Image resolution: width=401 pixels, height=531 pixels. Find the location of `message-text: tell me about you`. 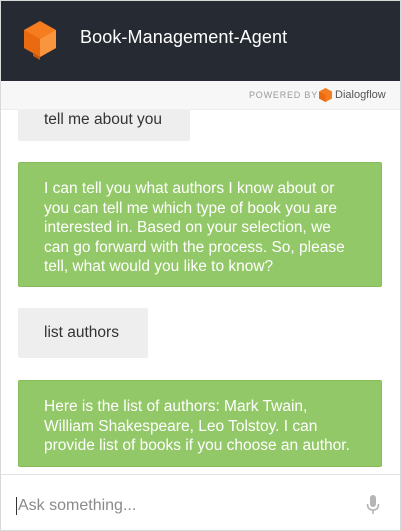

message-text: tell me about you is located at coordinates (103, 120).